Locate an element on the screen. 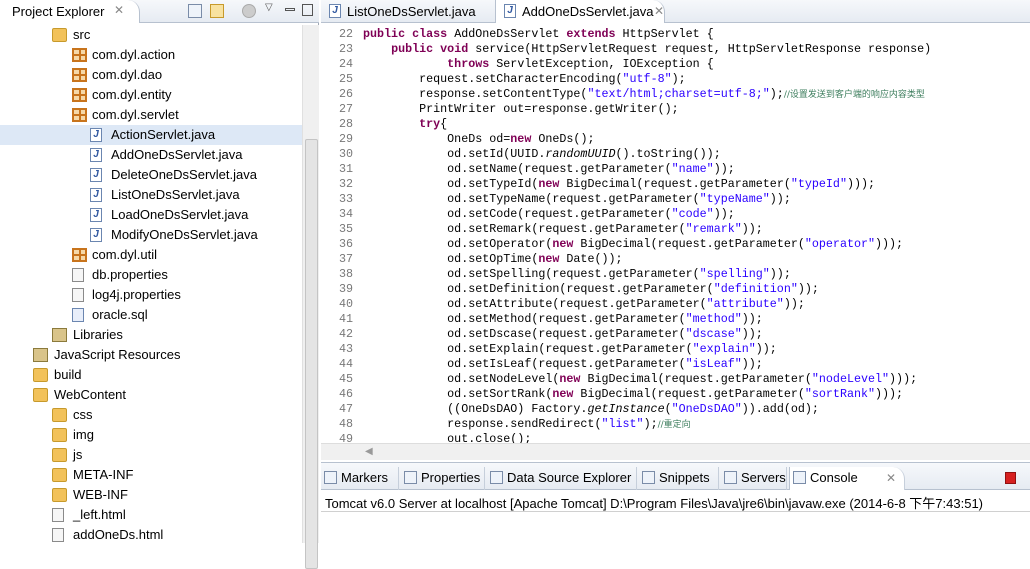  line-number: 34 is located at coordinates (345, 214).